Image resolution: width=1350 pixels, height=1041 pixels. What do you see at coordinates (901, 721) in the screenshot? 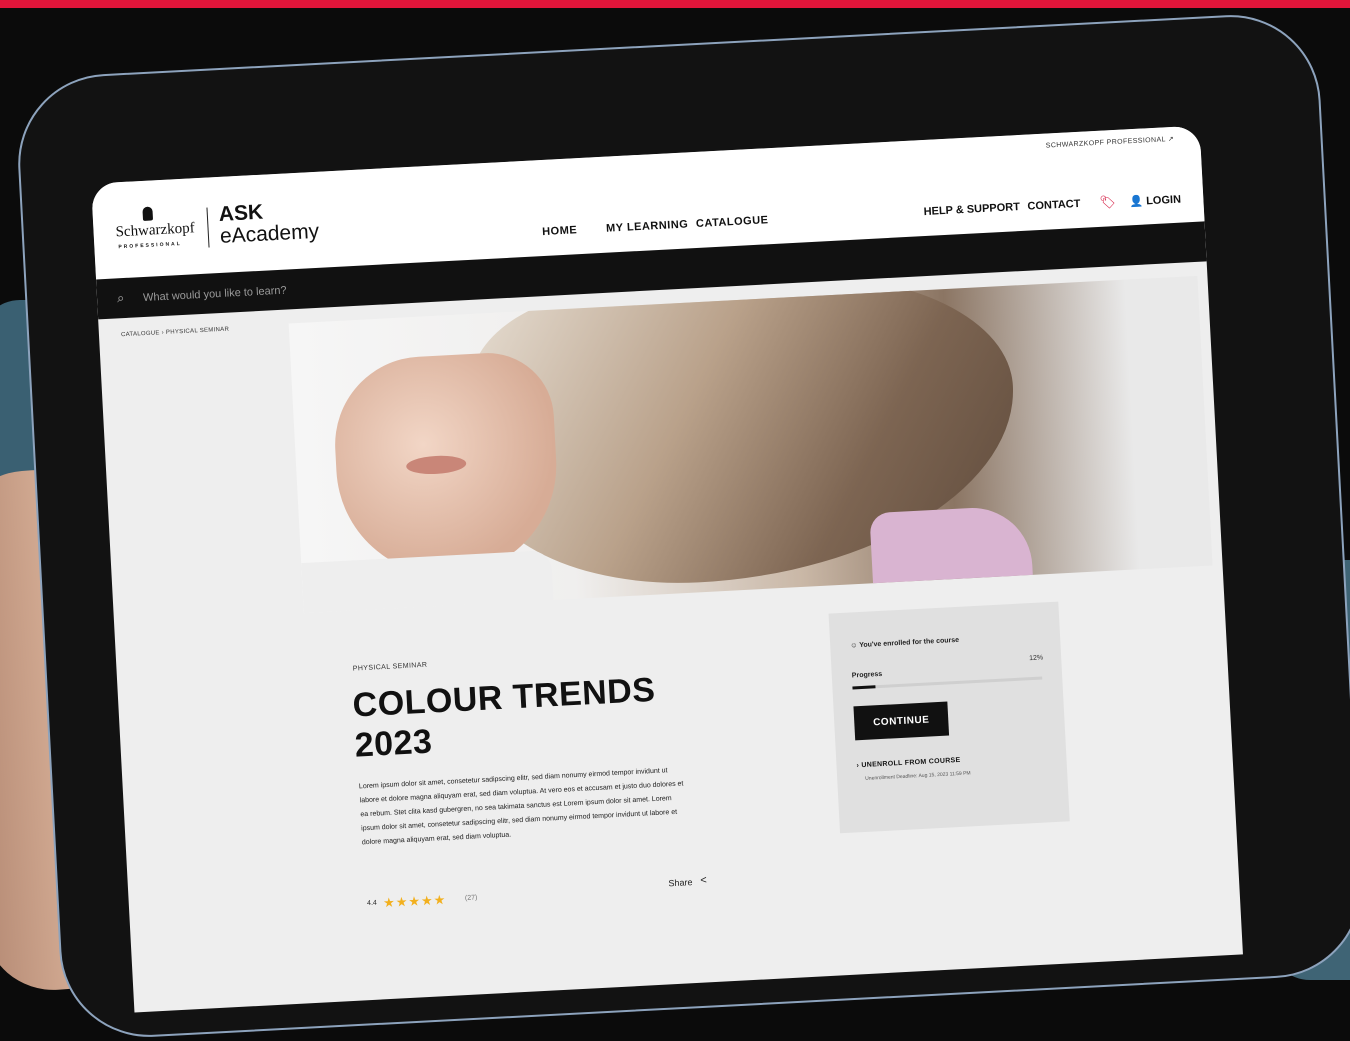
I see `continue-button: CONTINUE` at bounding box center [901, 721].